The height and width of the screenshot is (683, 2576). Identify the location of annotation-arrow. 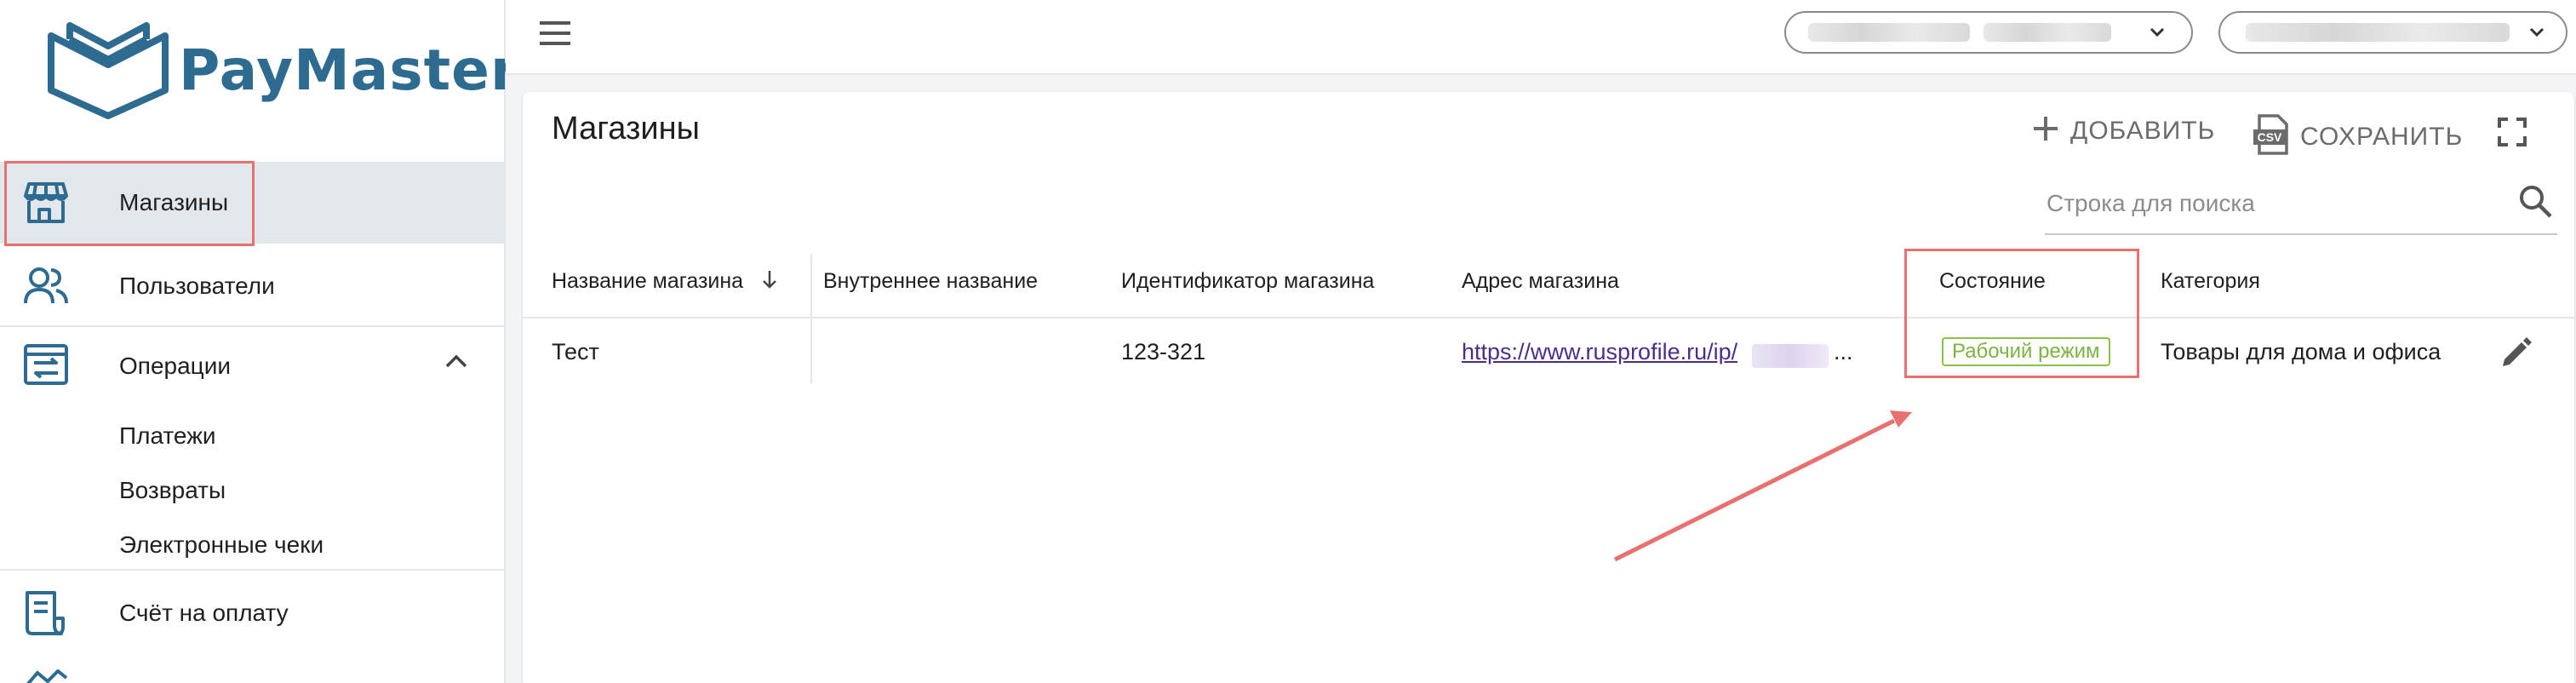
(1762, 486).